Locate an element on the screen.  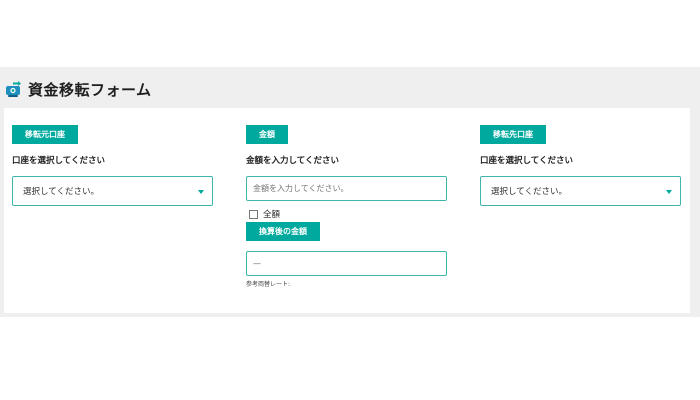
destination-account-select: 選択してください。 is located at coordinates (580, 191).